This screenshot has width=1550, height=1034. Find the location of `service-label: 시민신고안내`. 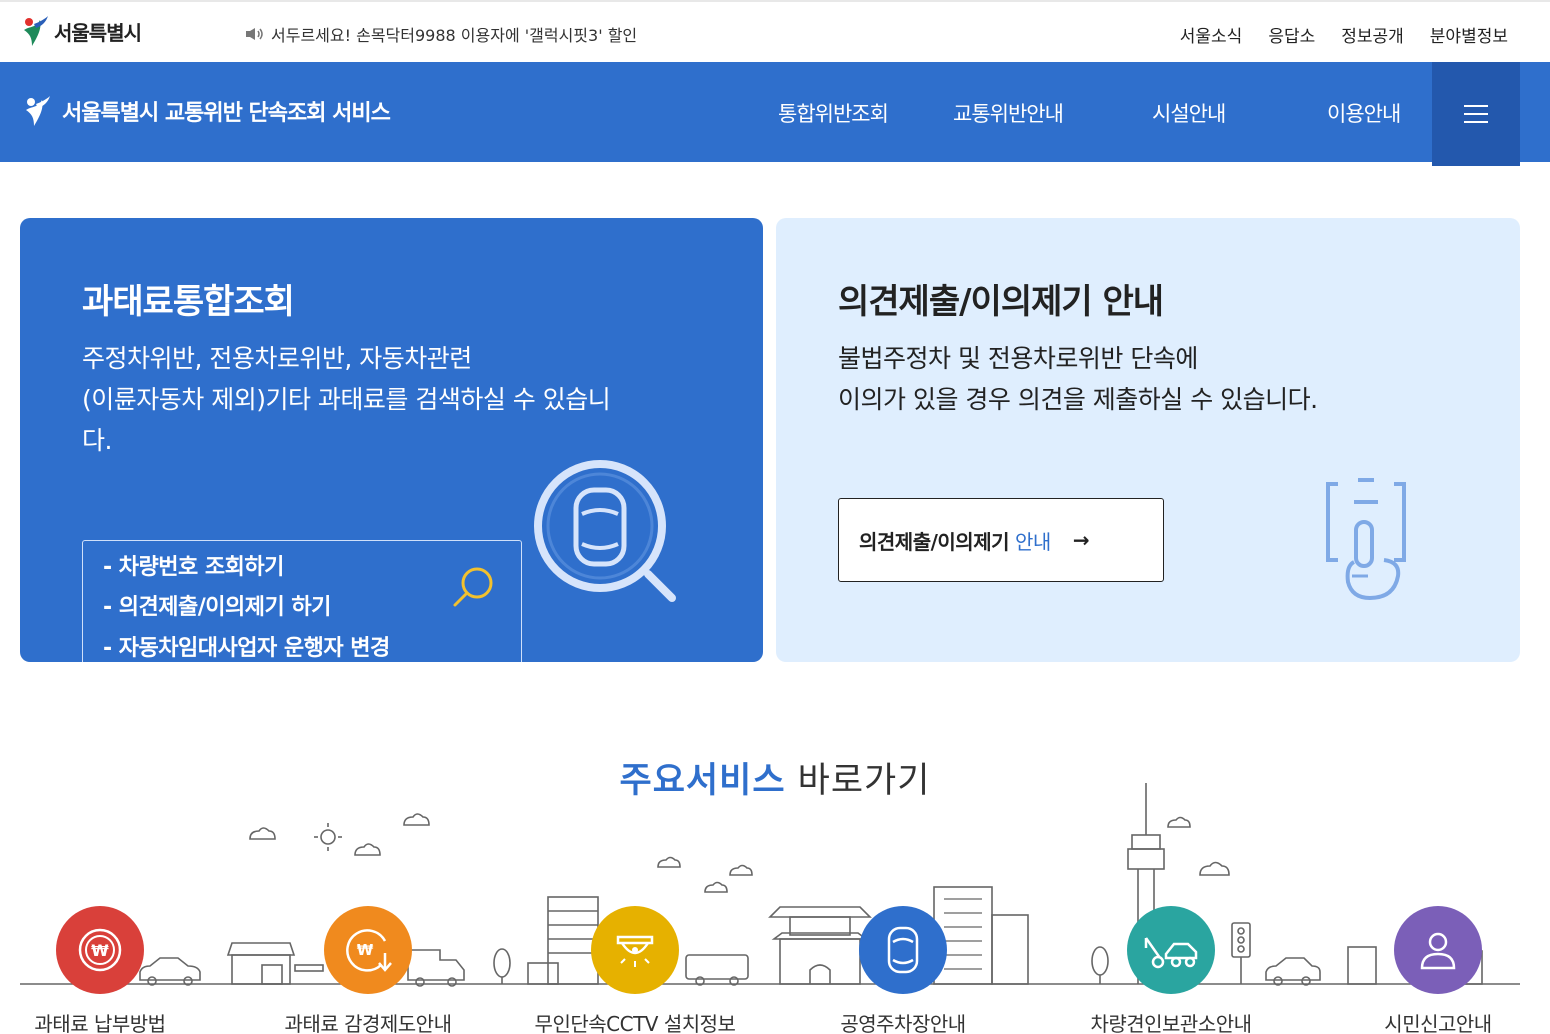

service-label: 시민신고안내 is located at coordinates (1429, 1021).